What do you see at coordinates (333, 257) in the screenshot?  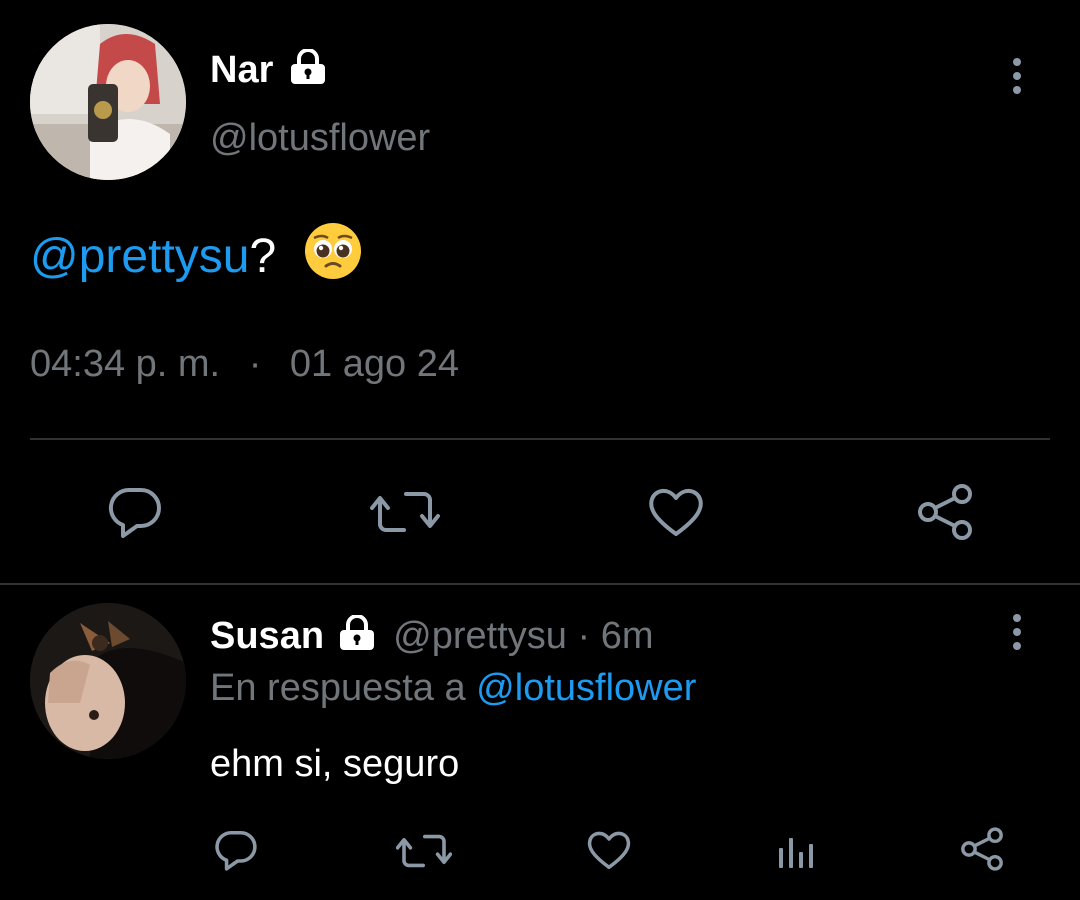 I see `pleading-face-emoji` at bounding box center [333, 257].